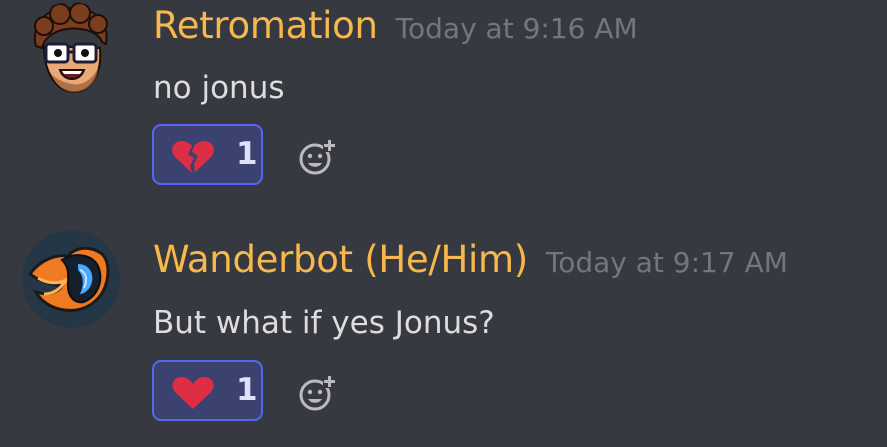 The height and width of the screenshot is (447, 887). I want to click on message-header: Wanderbot (He/Him) Today at 9:17 AM, so click(470, 259).